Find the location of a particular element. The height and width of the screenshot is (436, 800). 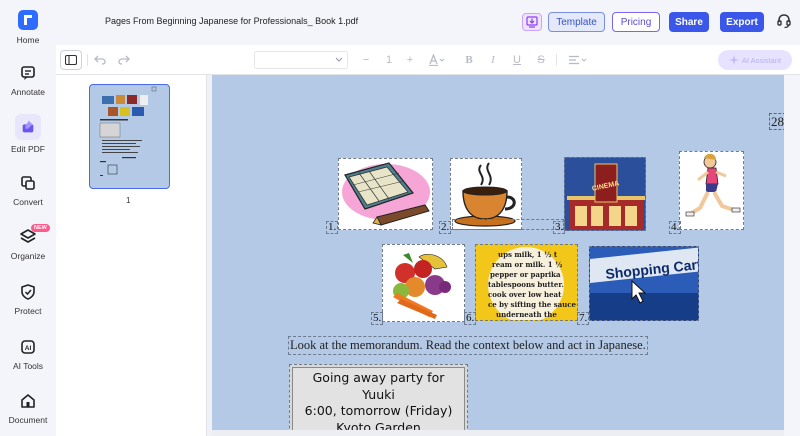

download-button is located at coordinates (532, 22).